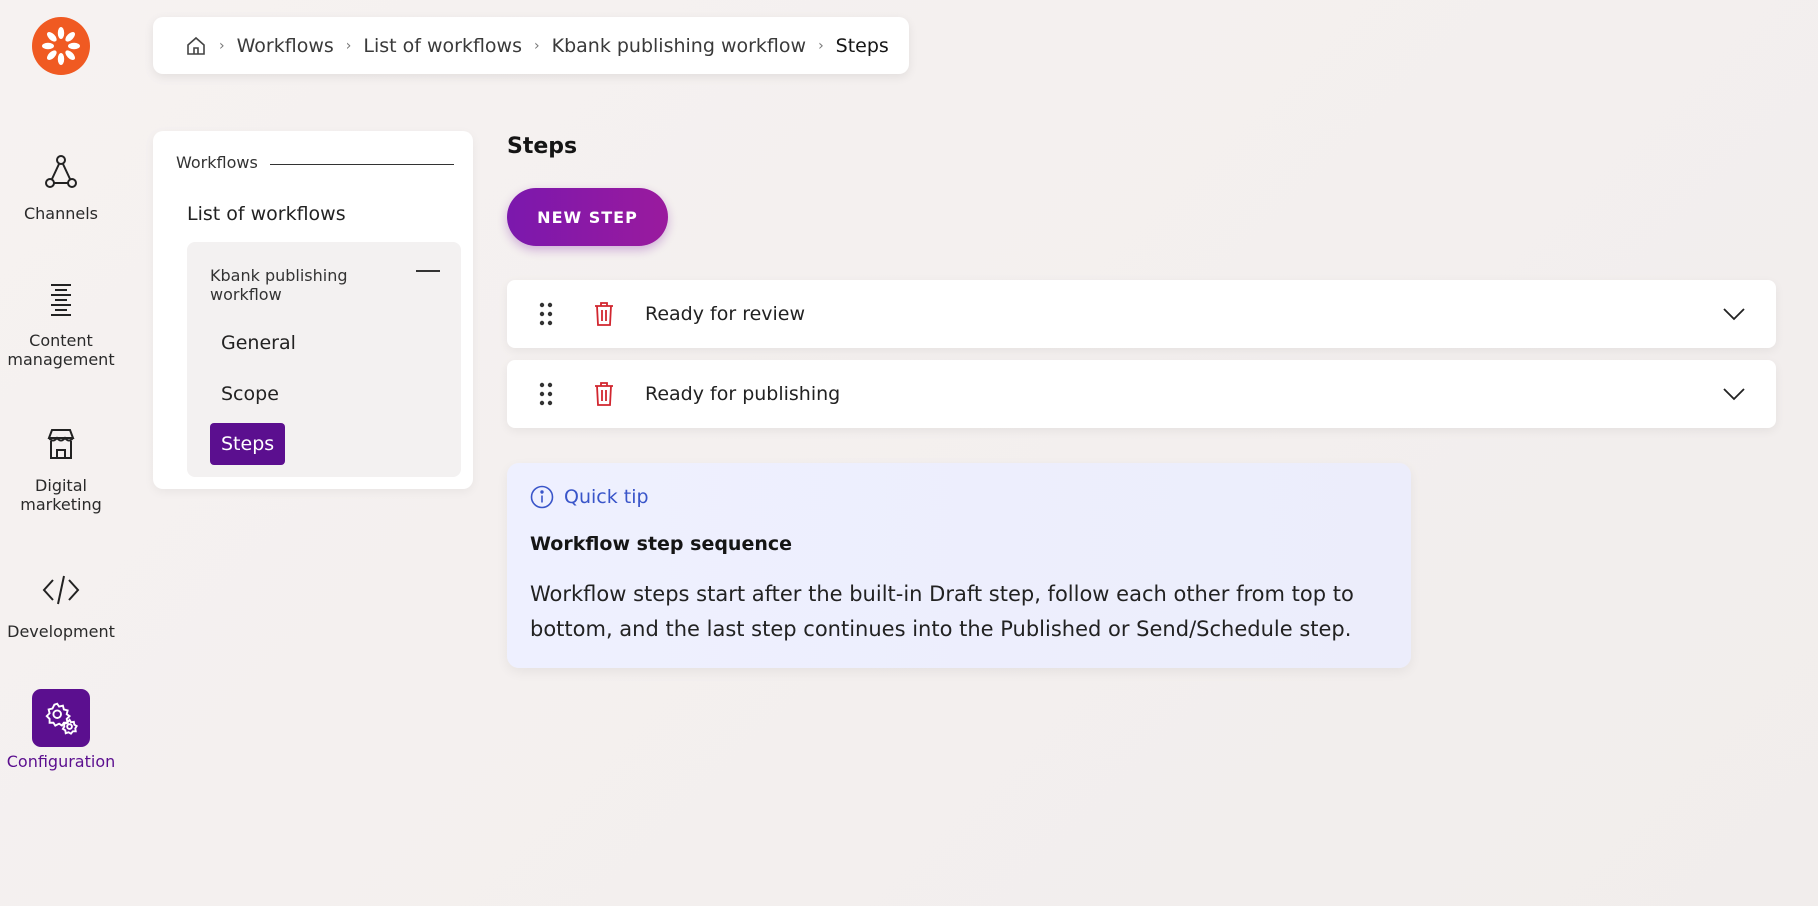 The width and height of the screenshot is (1818, 906). I want to click on breadcrumb-workflows: Workflows, so click(285, 46).